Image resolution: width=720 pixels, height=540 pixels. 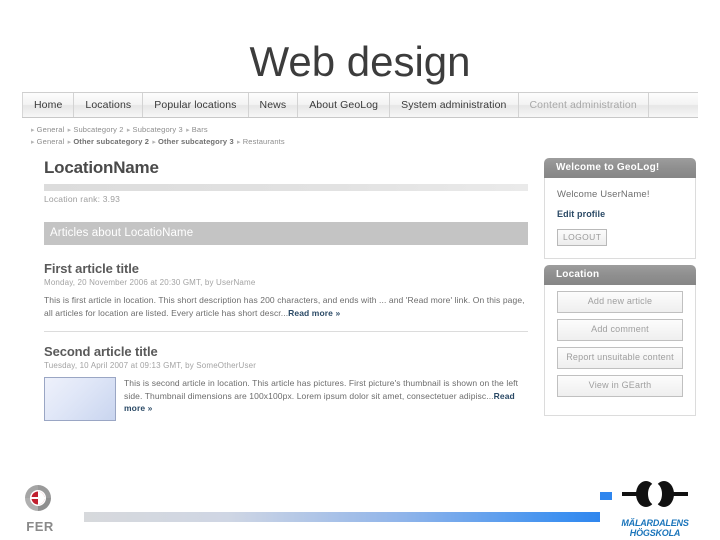 I want to click on add-new-article-button: Add new article, so click(x=620, y=302).